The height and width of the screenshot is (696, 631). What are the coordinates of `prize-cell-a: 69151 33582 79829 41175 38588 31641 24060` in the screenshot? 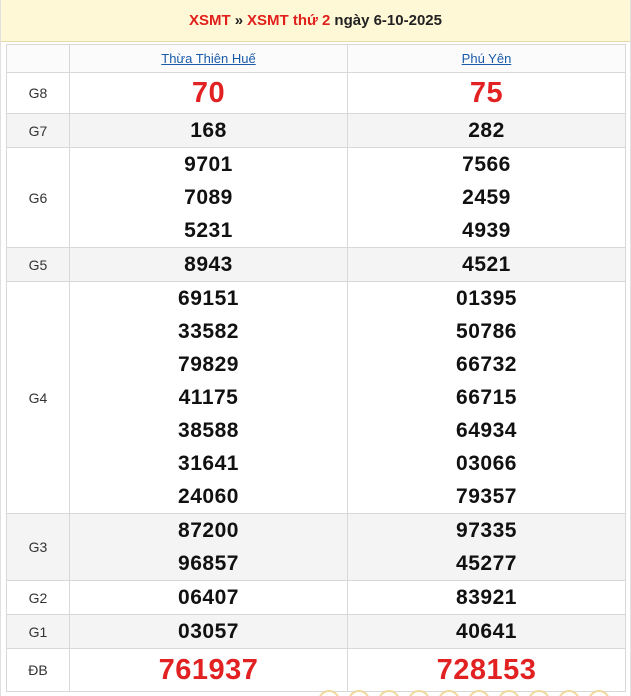 It's located at (208, 397).